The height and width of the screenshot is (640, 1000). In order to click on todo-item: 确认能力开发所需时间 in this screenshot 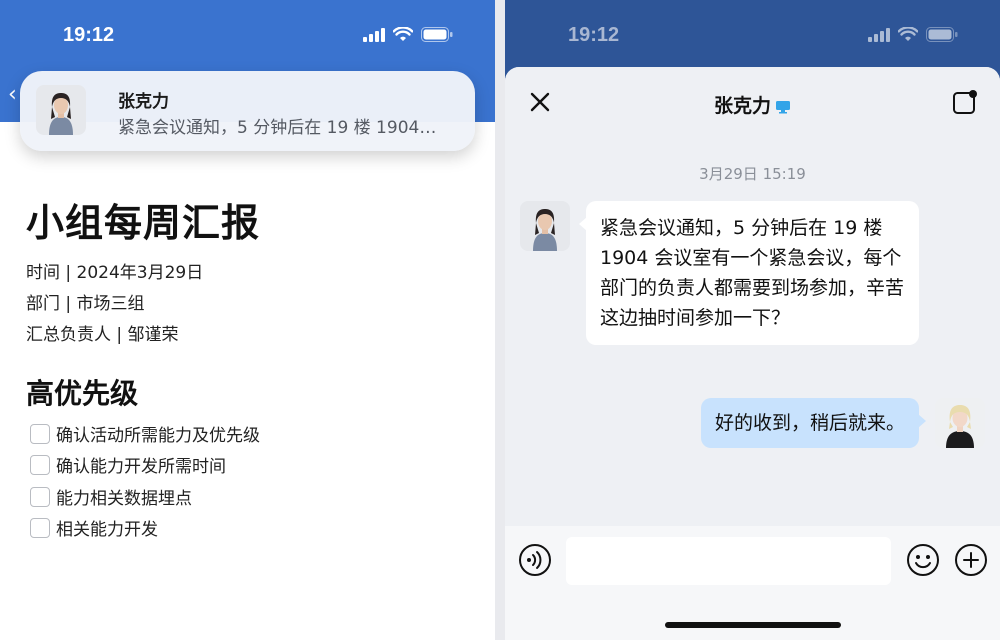, I will do `click(128, 464)`.